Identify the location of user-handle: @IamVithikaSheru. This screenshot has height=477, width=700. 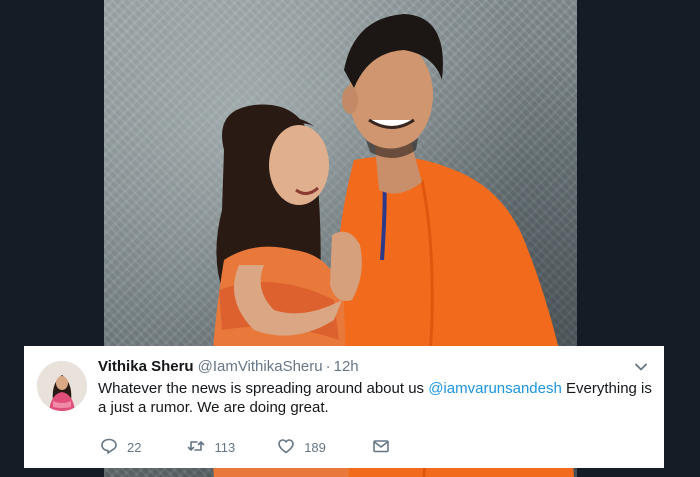
(260, 366).